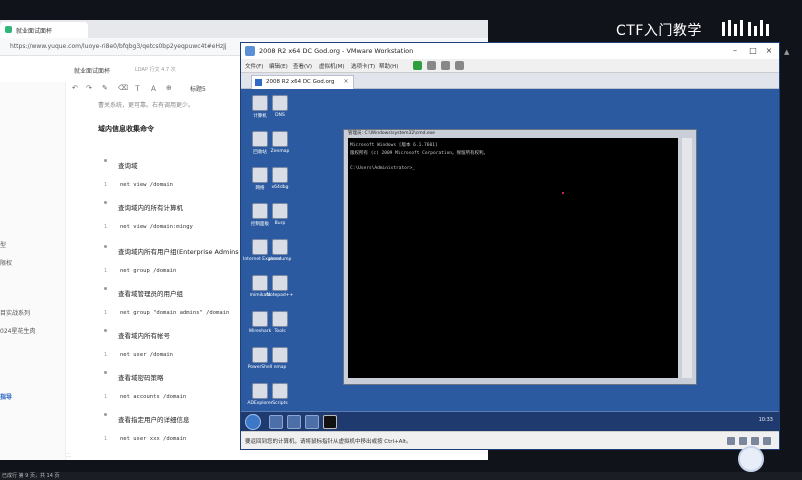 The width and height of the screenshot is (802, 480). I want to click on explorer-taskbar-icon, so click(312, 422).